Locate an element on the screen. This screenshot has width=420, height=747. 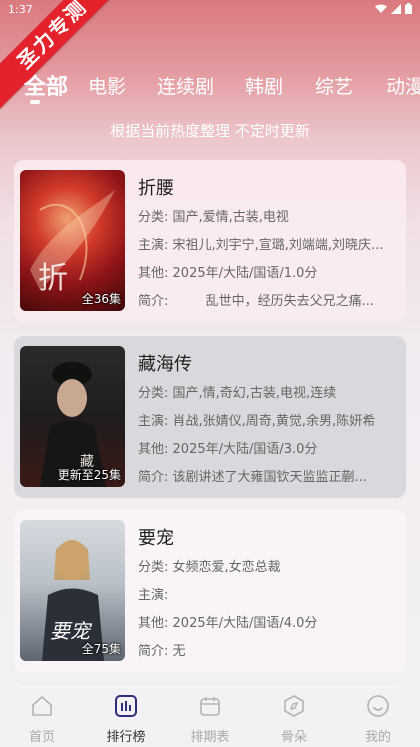
bottom-navigation: 首页 排行榜 排期表 骨朵 我的 is located at coordinates (210, 717).